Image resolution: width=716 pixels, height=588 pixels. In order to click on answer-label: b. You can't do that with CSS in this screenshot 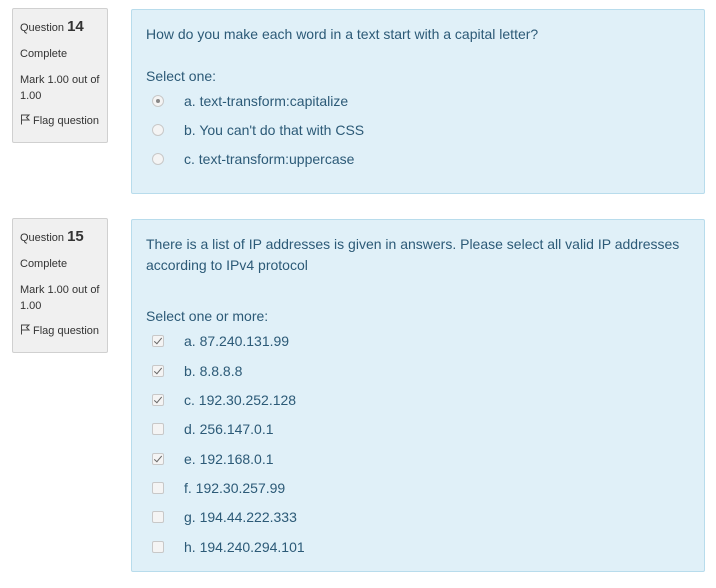, I will do `click(274, 130)`.